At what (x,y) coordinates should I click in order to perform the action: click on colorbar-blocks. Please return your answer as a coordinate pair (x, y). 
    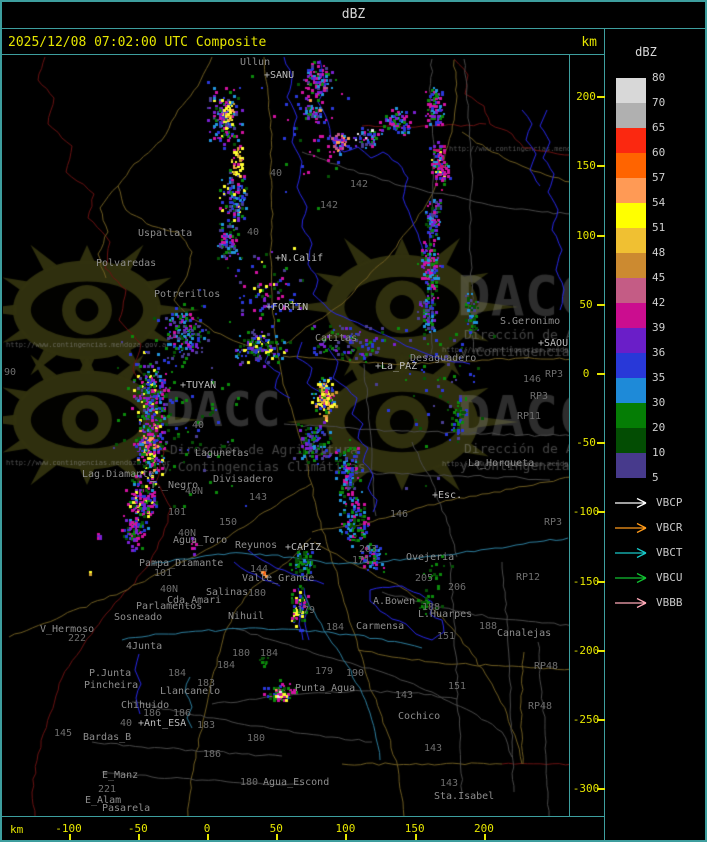
    Looking at the image, I should click on (631, 278).